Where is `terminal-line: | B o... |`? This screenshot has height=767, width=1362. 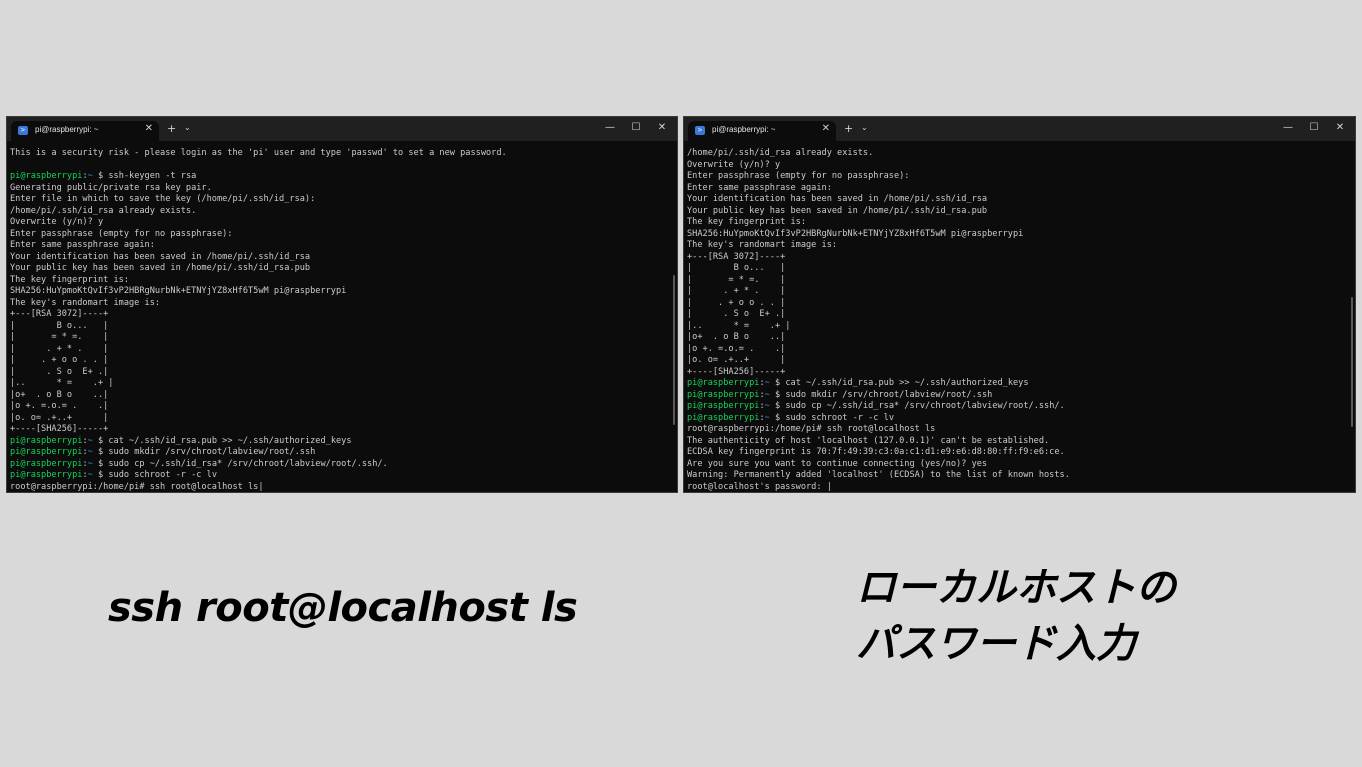
terminal-line: | B o... | is located at coordinates (59, 325).